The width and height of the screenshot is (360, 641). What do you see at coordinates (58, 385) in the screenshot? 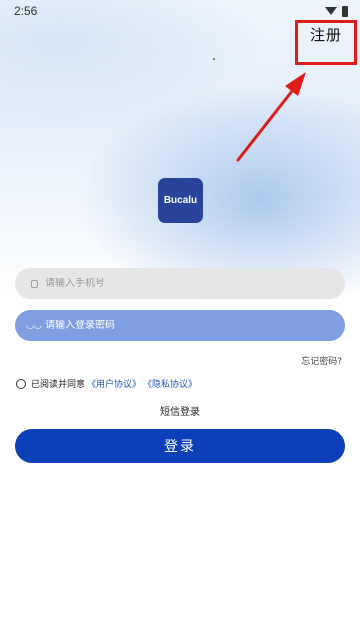
I see `agreement-text: 已阅读并同意` at bounding box center [58, 385].